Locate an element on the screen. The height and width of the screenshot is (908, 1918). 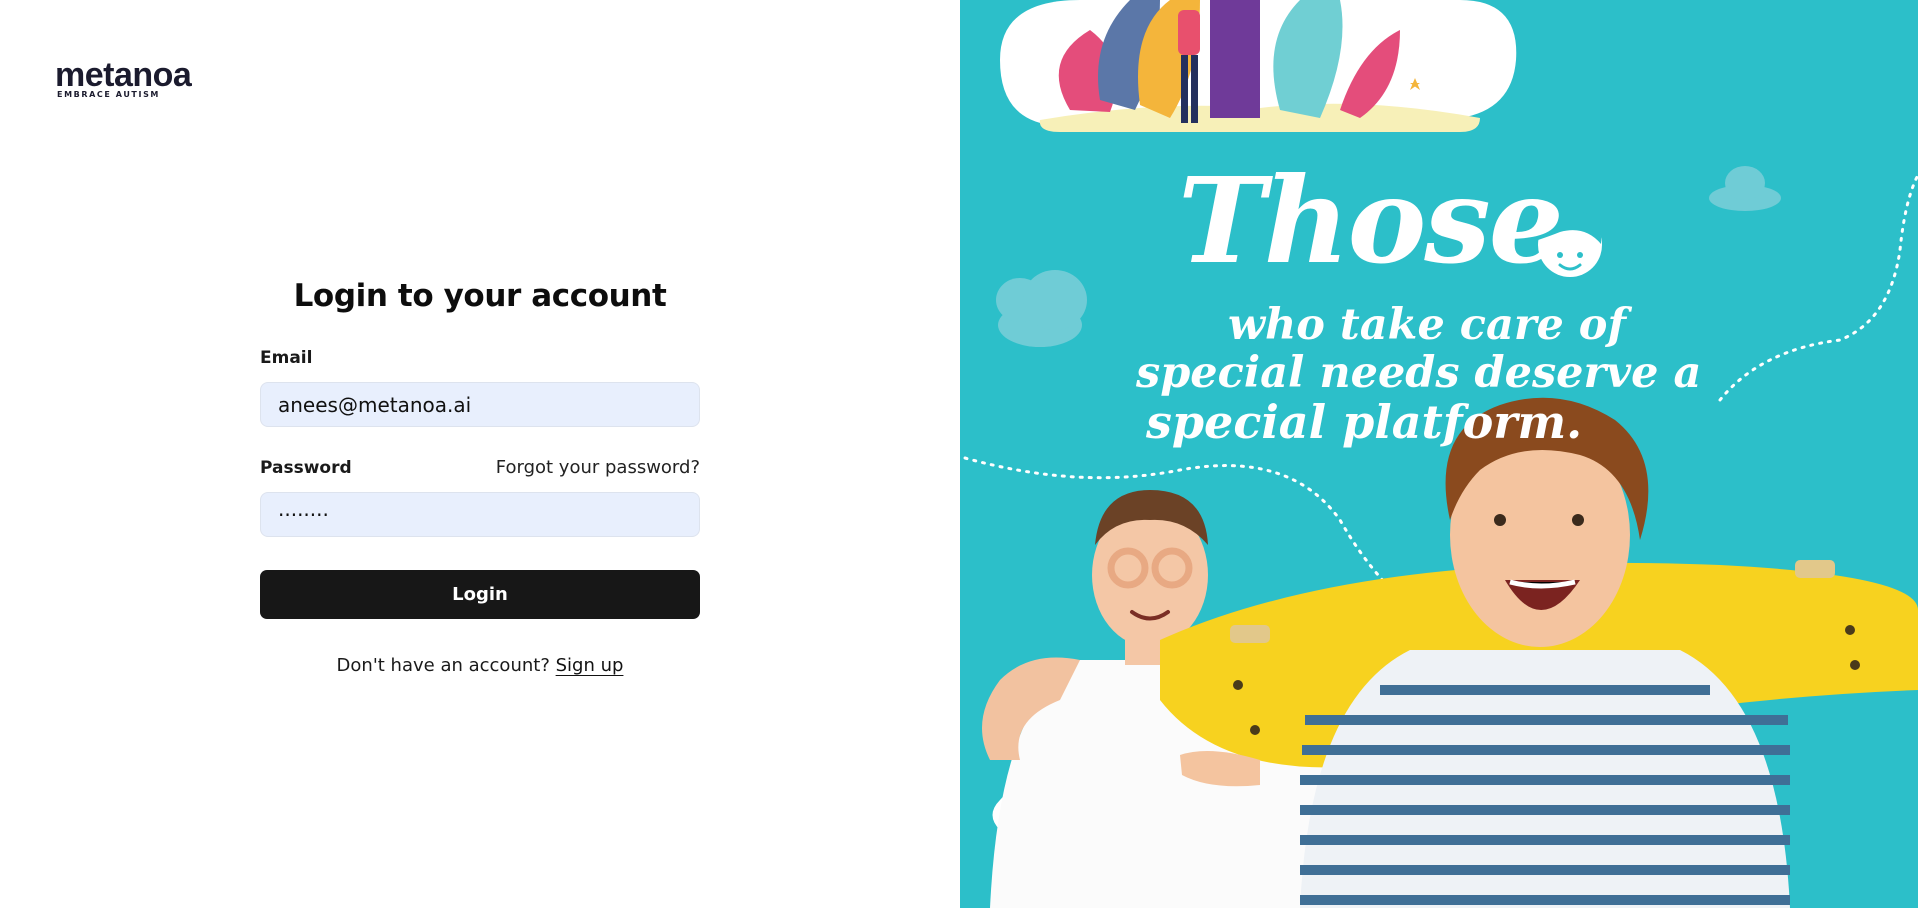
slogan-line-2: special needs deserve a is located at coordinates (1419, 373).